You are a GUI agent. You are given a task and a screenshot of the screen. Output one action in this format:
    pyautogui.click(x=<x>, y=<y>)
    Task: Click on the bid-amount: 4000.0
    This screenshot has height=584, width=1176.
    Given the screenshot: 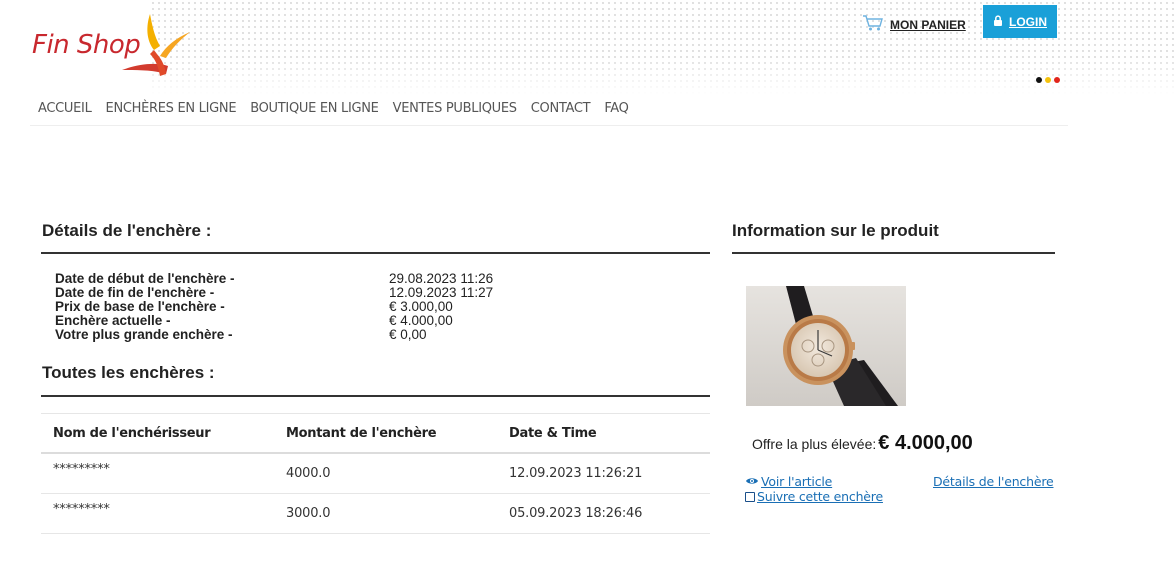 What is the action you would take?
    pyautogui.click(x=308, y=473)
    